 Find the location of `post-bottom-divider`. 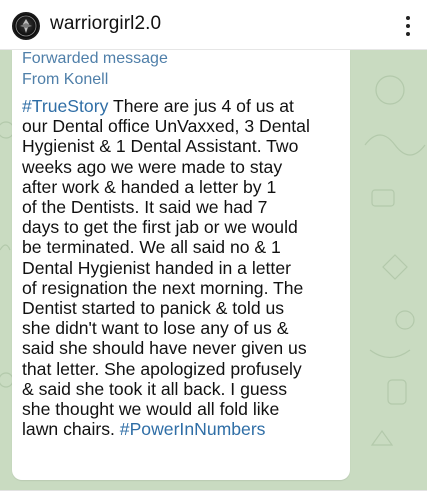

post-bottom-divider is located at coordinates (213, 495).